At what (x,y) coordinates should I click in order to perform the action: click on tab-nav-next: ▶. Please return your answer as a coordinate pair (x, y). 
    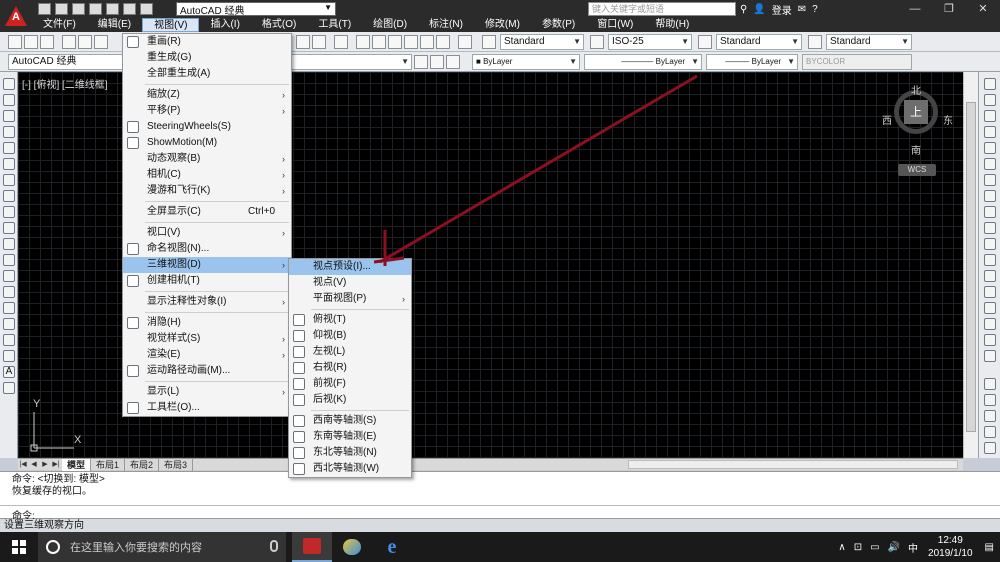
    Looking at the image, I should click on (45, 465).